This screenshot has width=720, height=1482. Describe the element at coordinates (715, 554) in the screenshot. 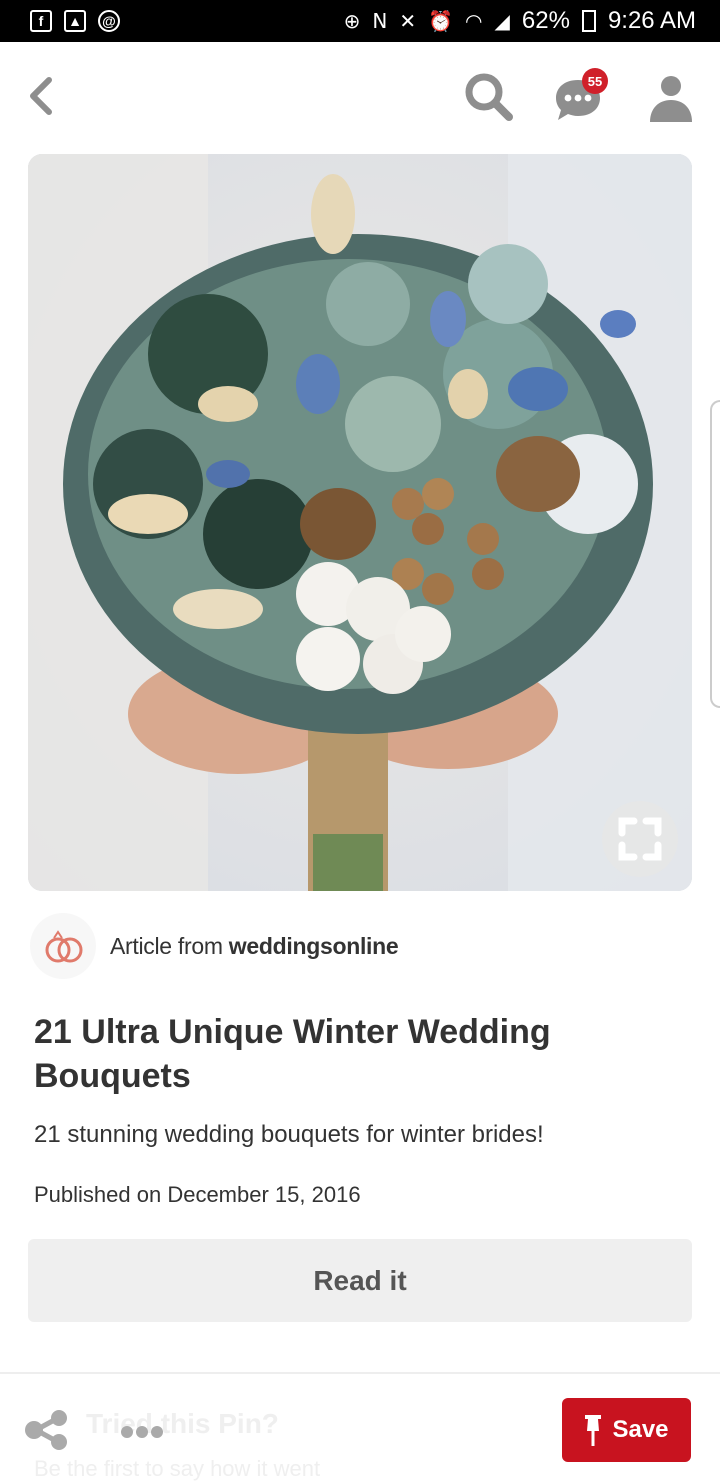

I see `side-scroll-handle` at that location.